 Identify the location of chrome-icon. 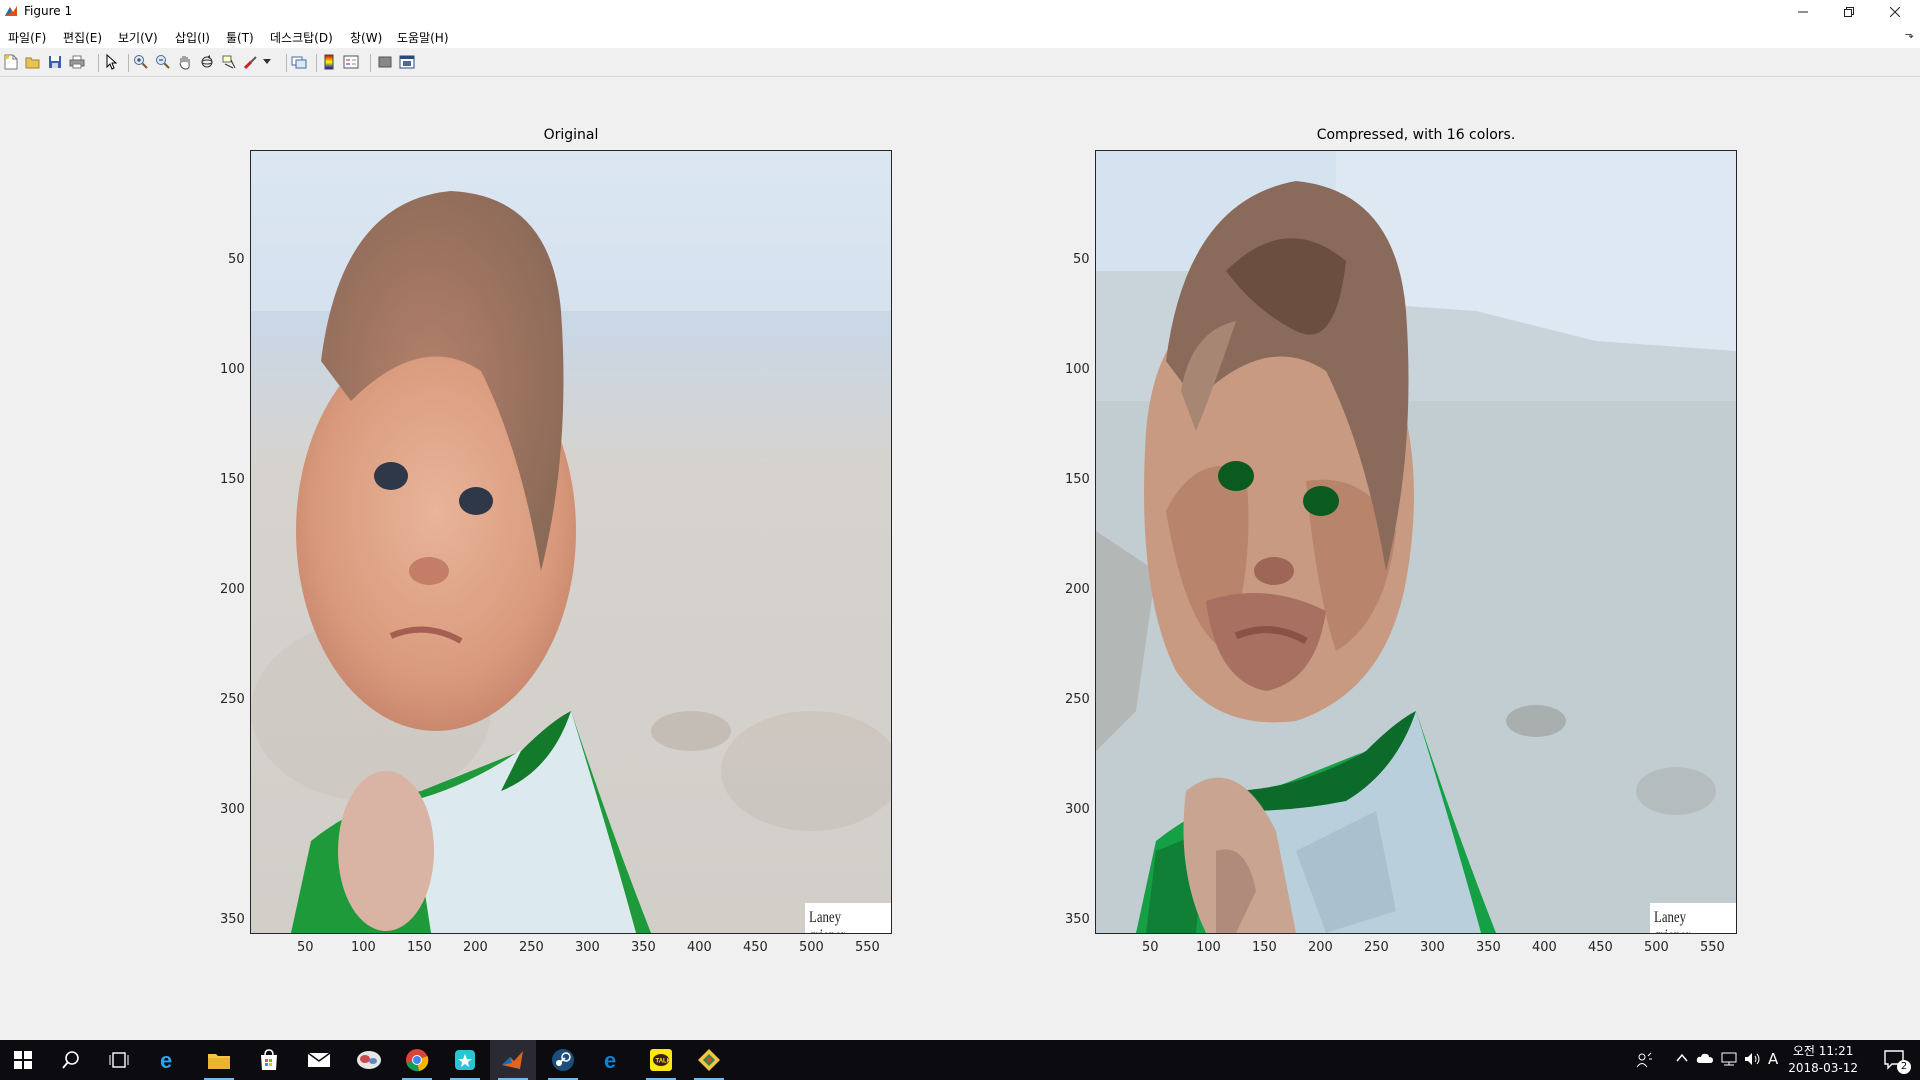
(417, 1060).